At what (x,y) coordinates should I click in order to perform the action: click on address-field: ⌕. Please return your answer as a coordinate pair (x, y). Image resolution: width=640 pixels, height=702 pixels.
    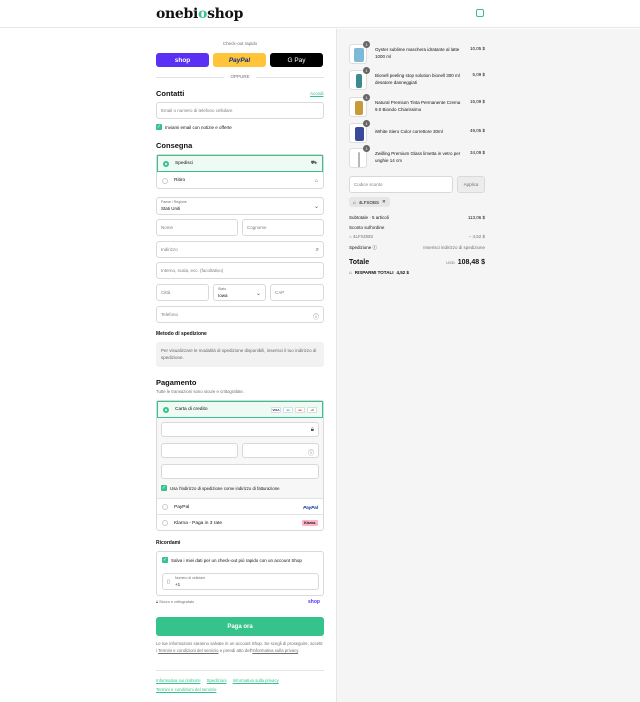
    Looking at the image, I should click on (240, 249).